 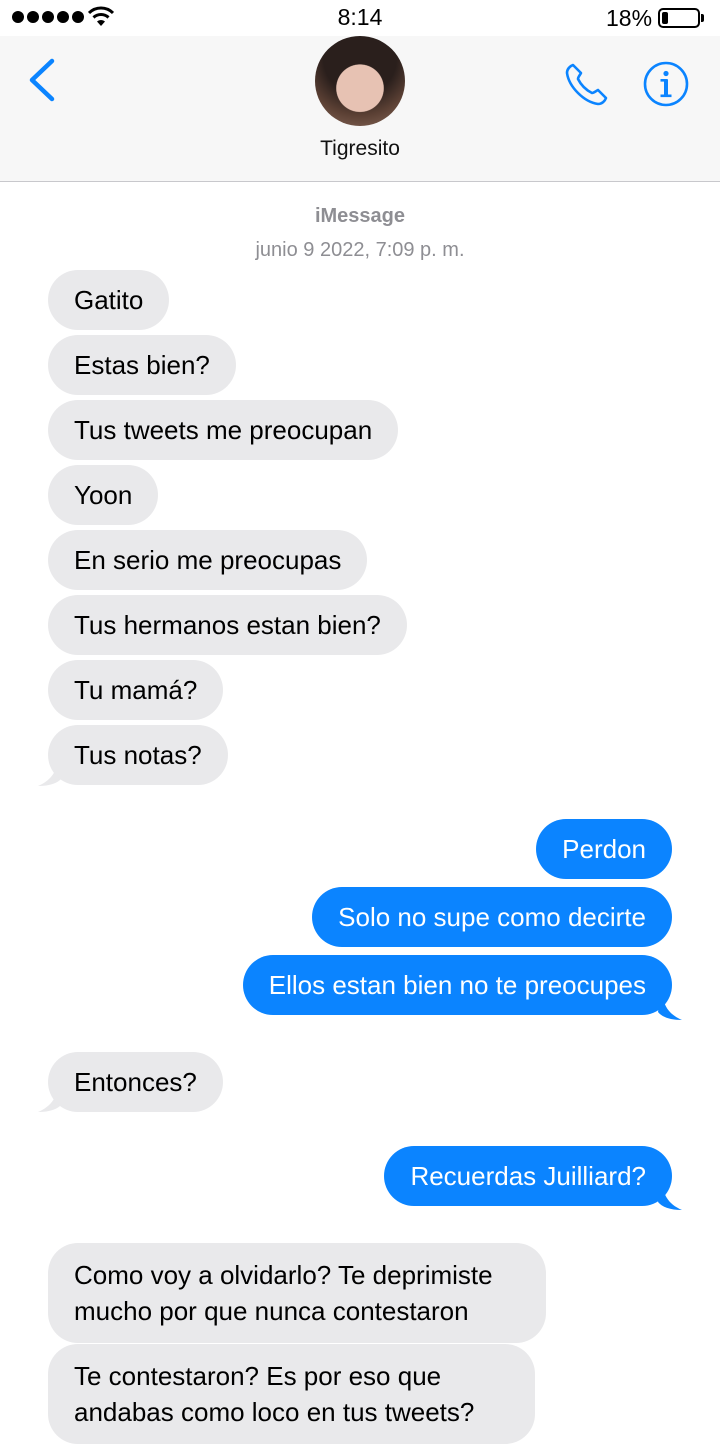 What do you see at coordinates (103, 495) in the screenshot?
I see `message-bubble-incoming: Yoon` at bounding box center [103, 495].